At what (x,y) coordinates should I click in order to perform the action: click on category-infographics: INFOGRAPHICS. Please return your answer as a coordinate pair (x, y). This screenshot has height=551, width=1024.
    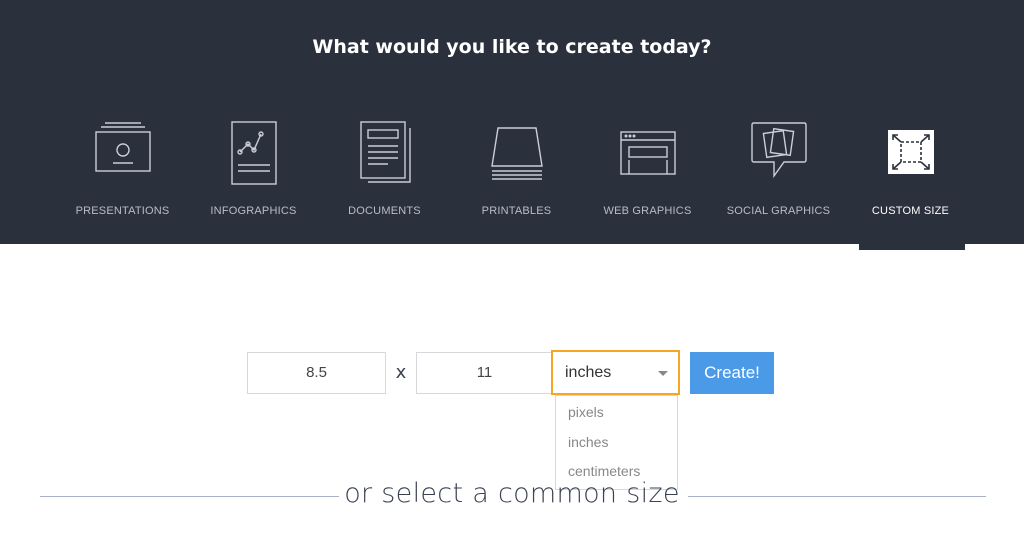
    Looking at the image, I should click on (253, 172).